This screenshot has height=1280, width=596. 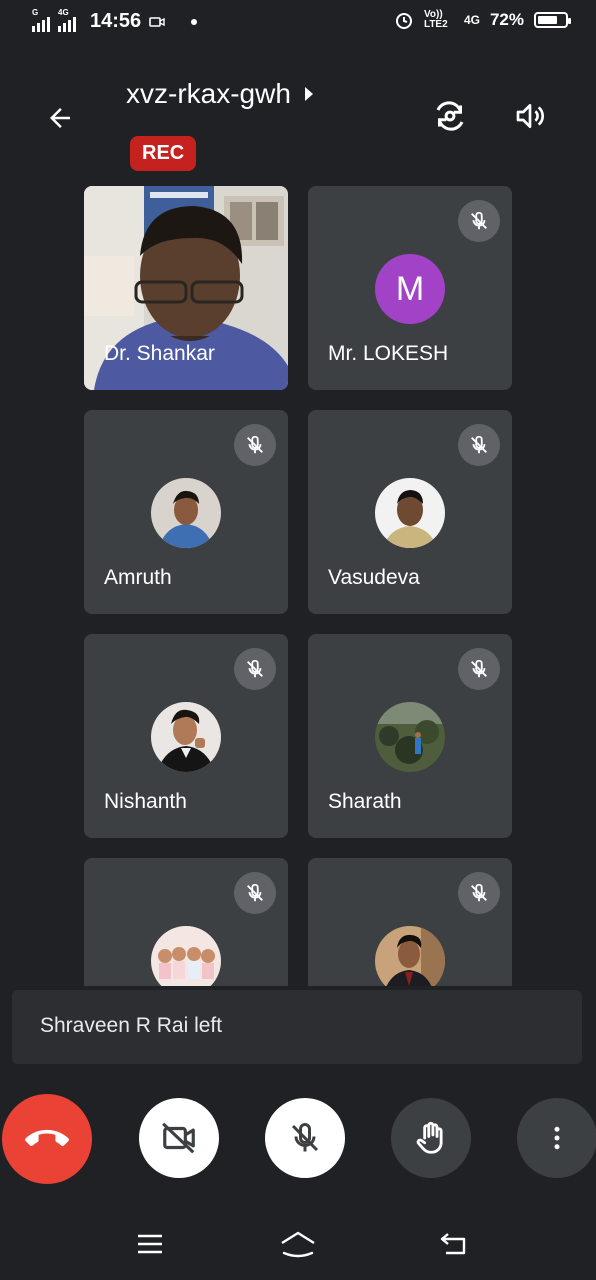 I want to click on recording-badge: REC, so click(x=163, y=153).